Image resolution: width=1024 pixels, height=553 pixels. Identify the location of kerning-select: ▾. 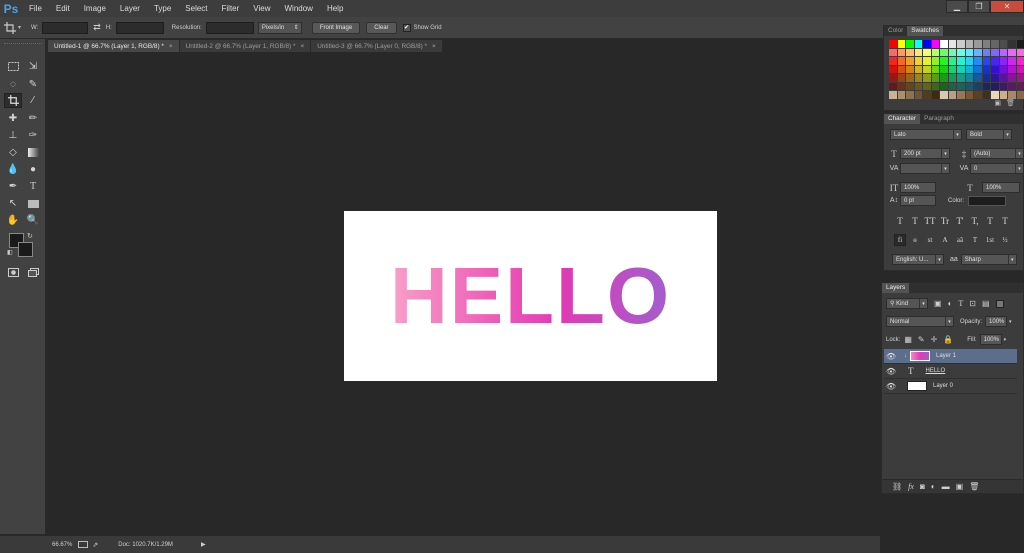
(925, 168).